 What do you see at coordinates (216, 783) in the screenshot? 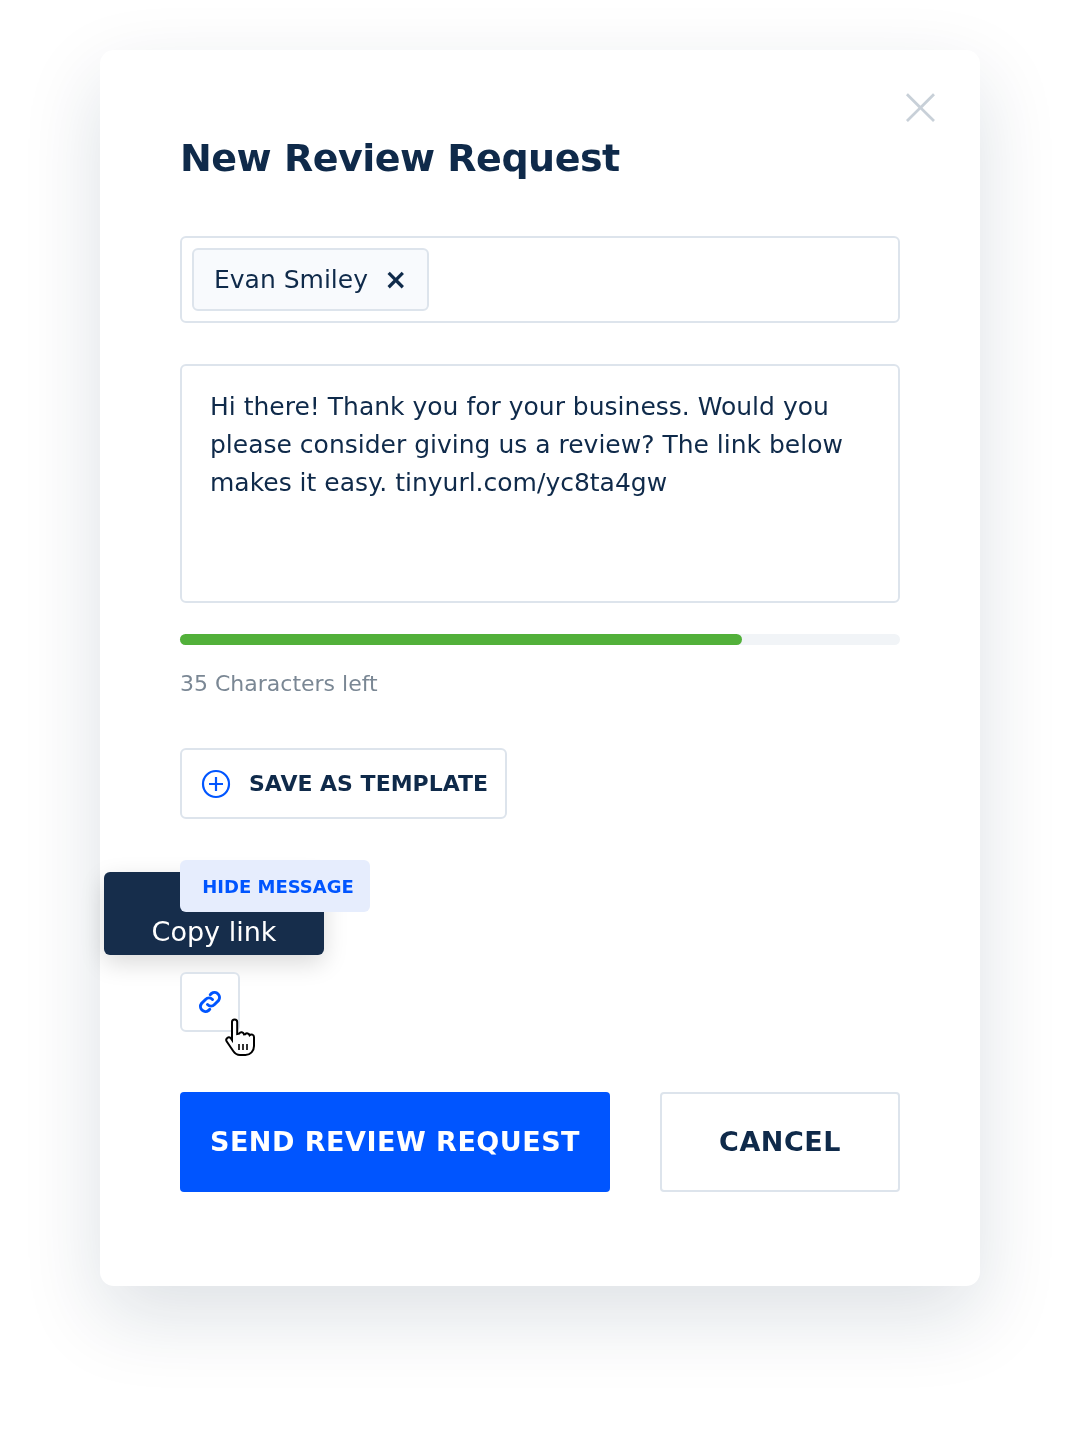
I see `plus-circle-icon` at bounding box center [216, 783].